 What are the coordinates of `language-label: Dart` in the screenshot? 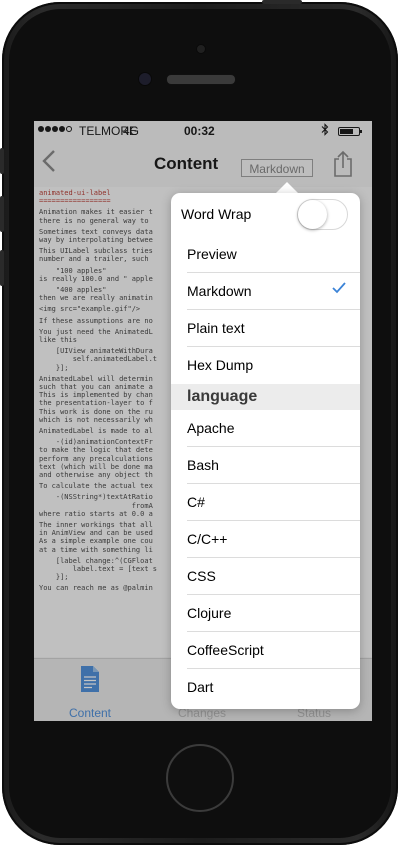 It's located at (200, 687).